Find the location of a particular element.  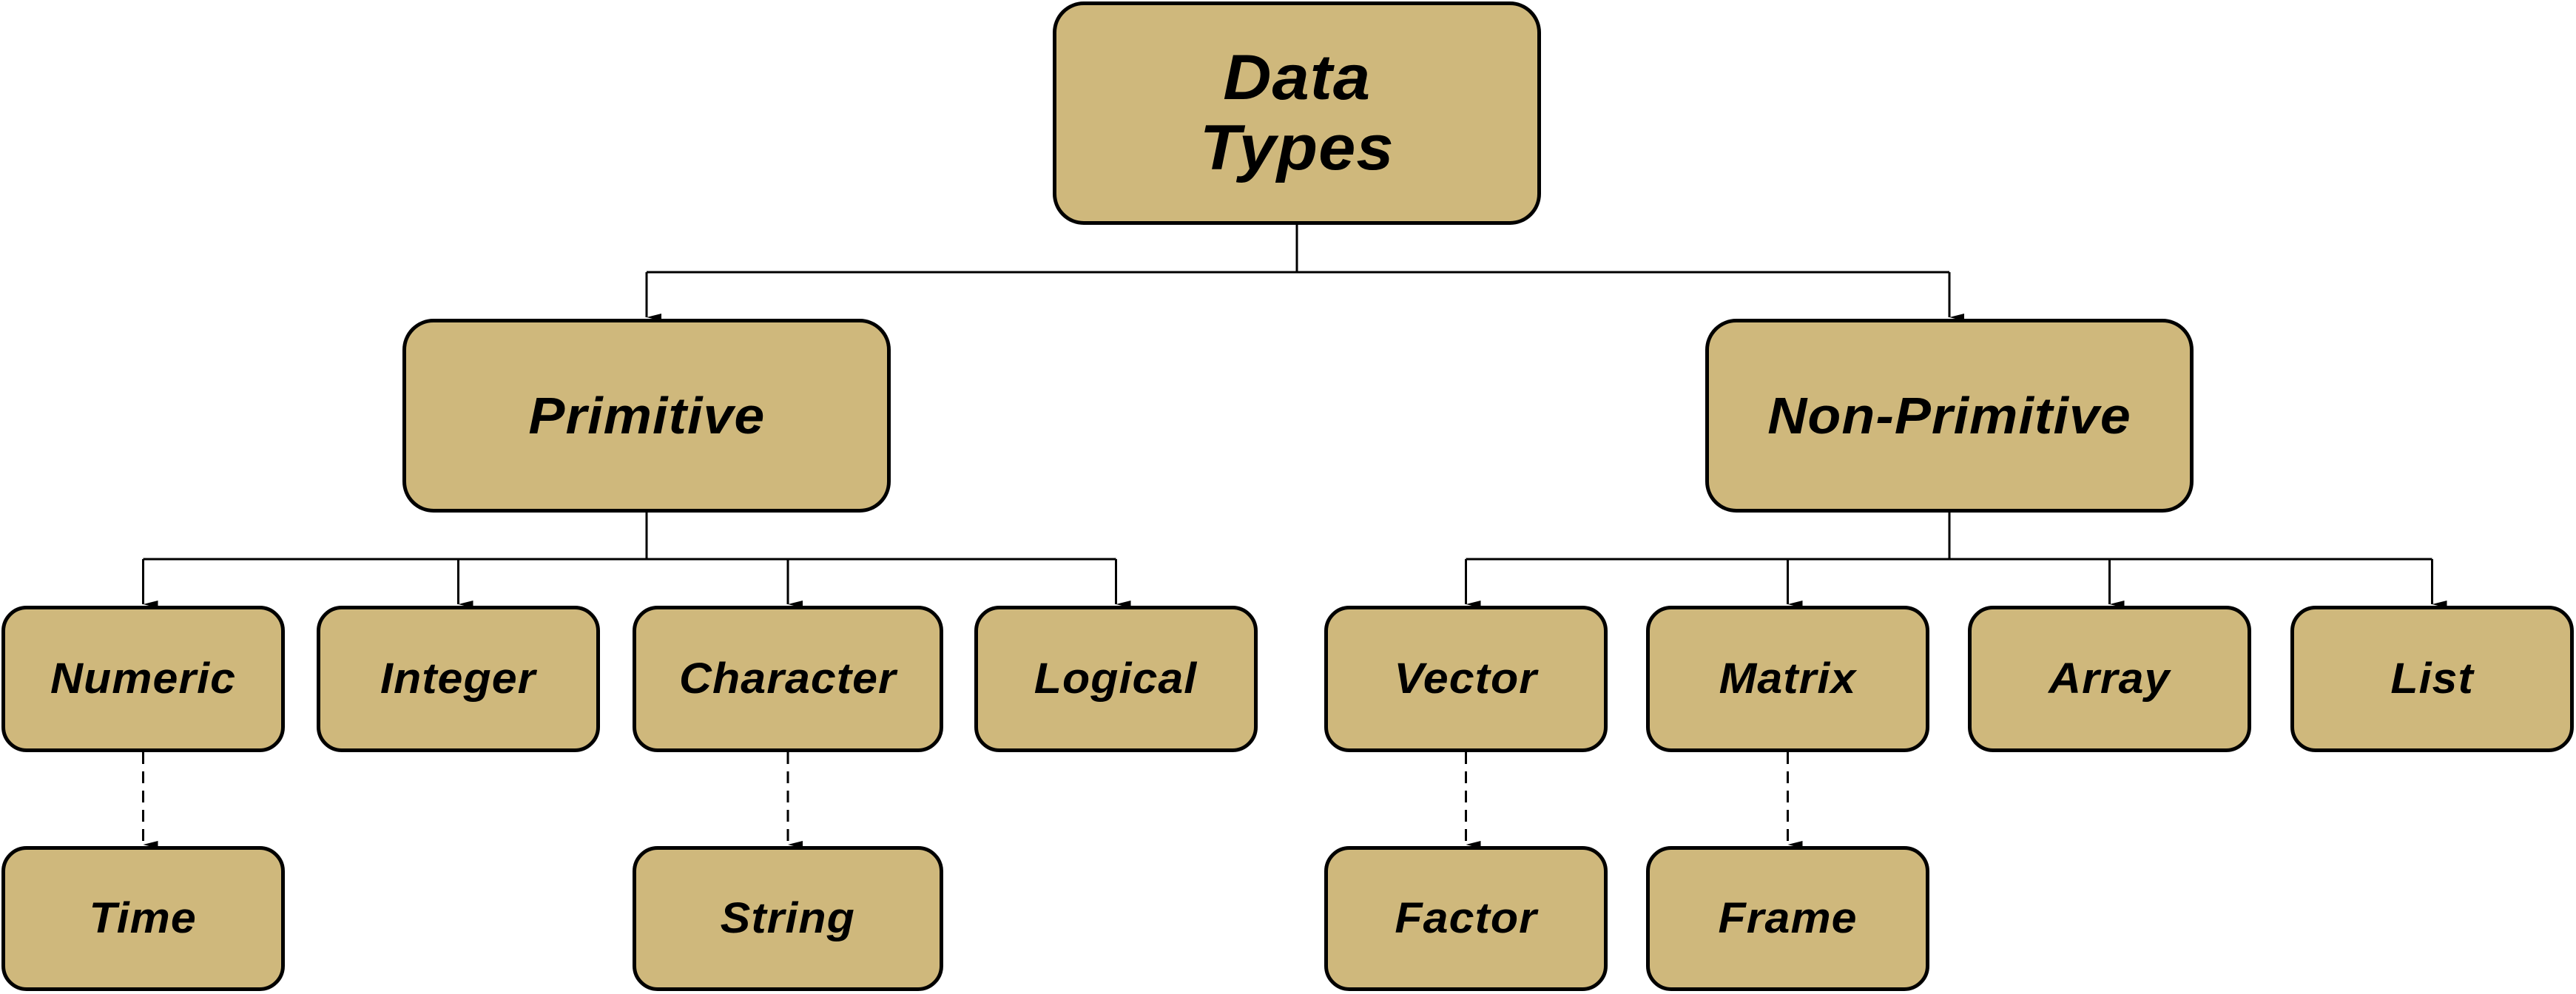

node-label-list: List is located at coordinates (2432, 679).